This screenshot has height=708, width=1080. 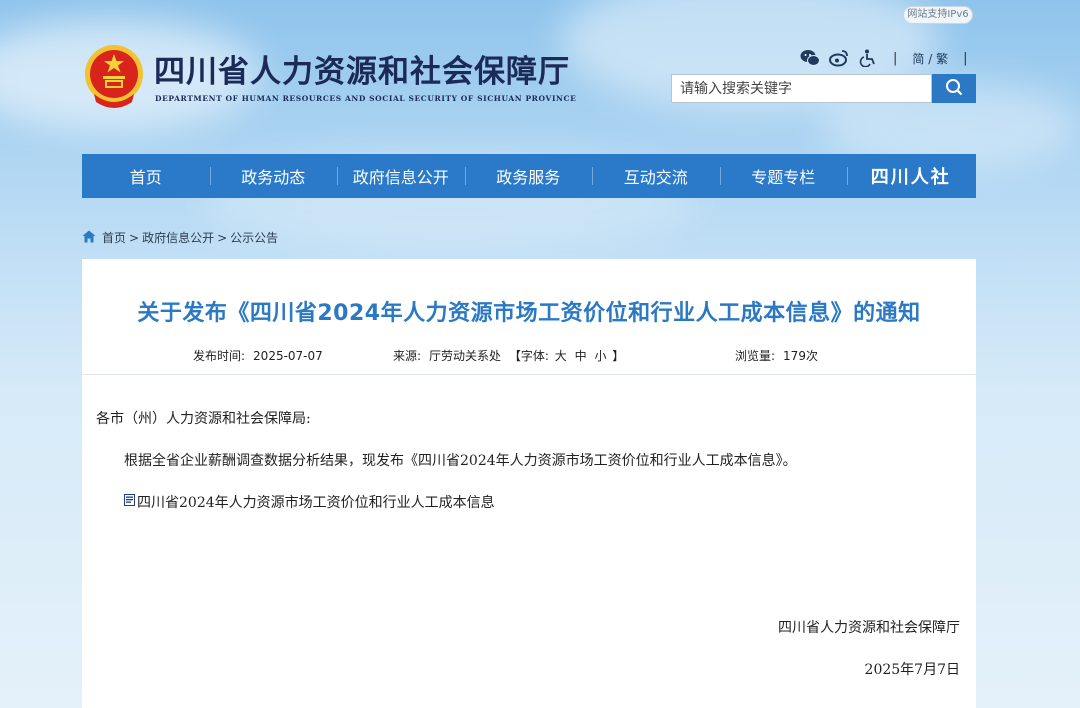 I want to click on search-input, so click(x=801, y=88).